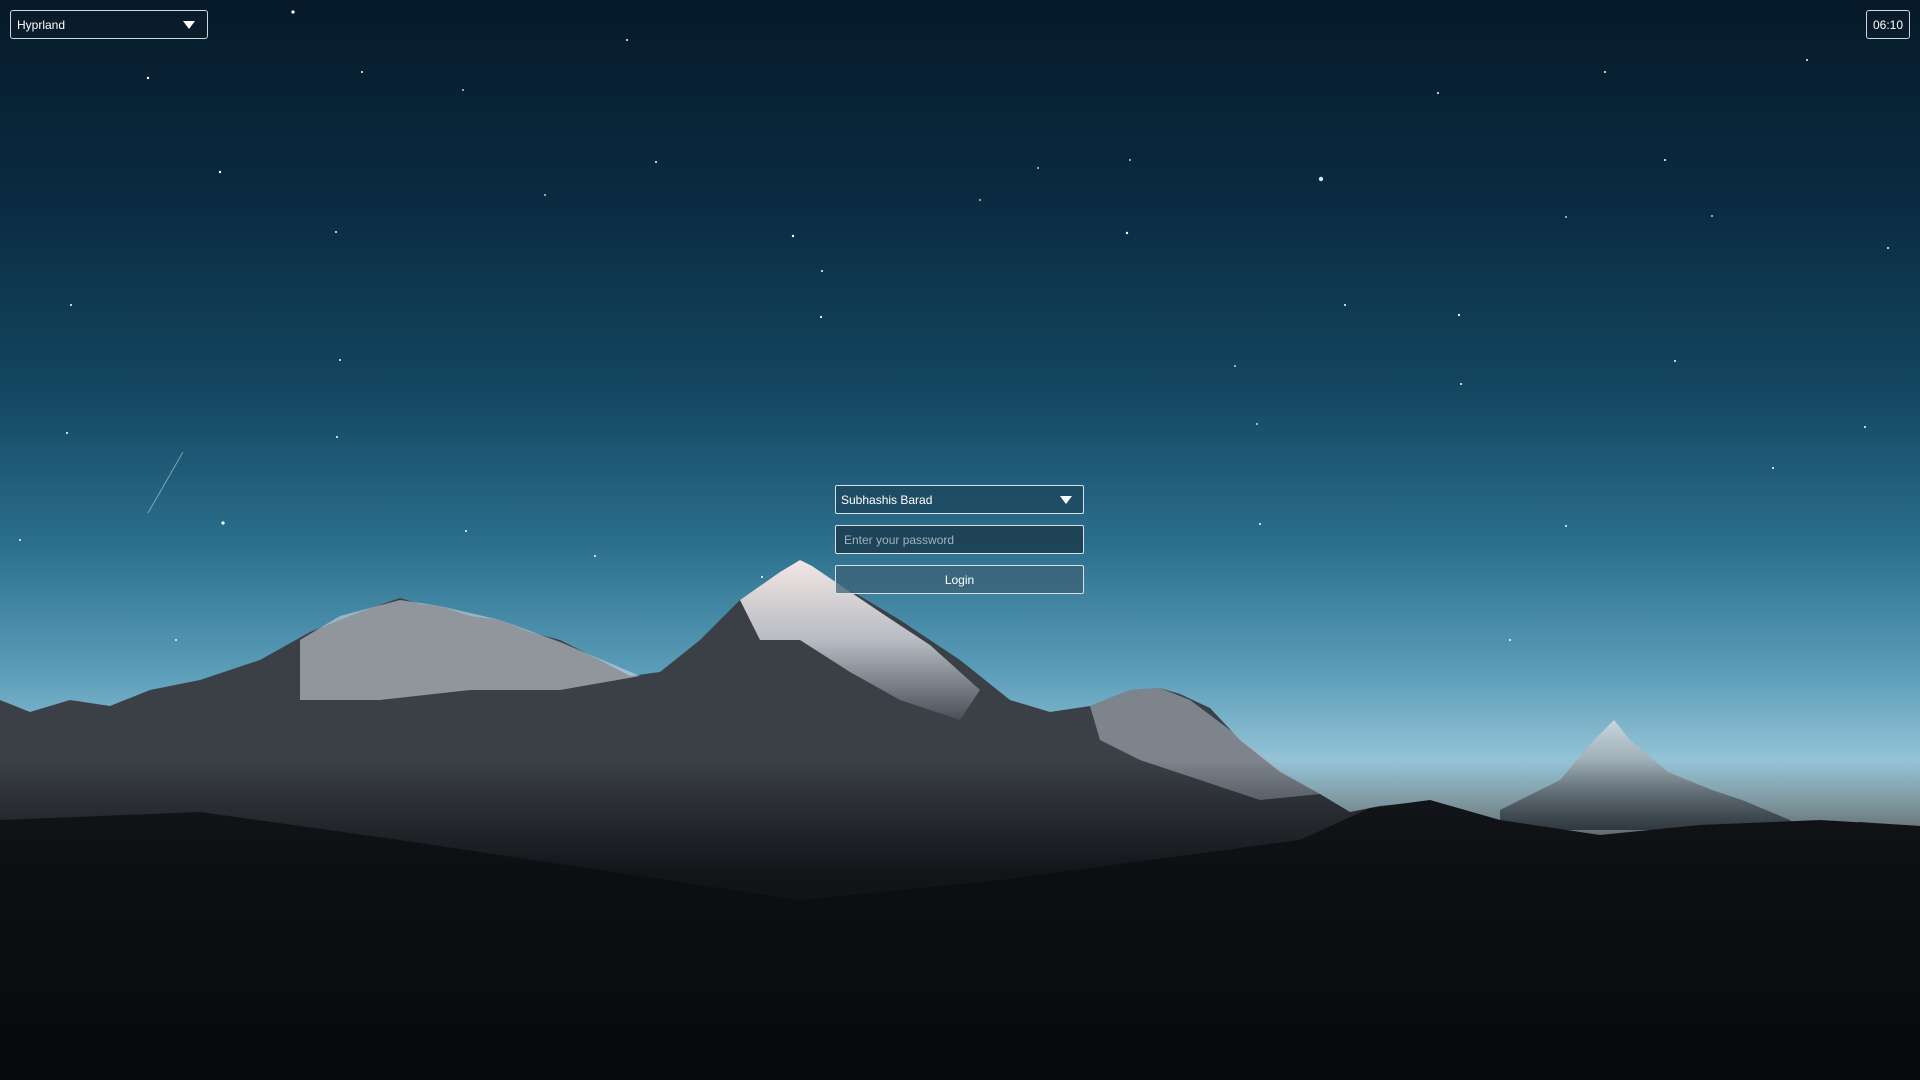 Image resolution: width=1920 pixels, height=1080 pixels. What do you see at coordinates (887, 499) in the screenshot?
I see `user-label: Subhashis Barad` at bounding box center [887, 499].